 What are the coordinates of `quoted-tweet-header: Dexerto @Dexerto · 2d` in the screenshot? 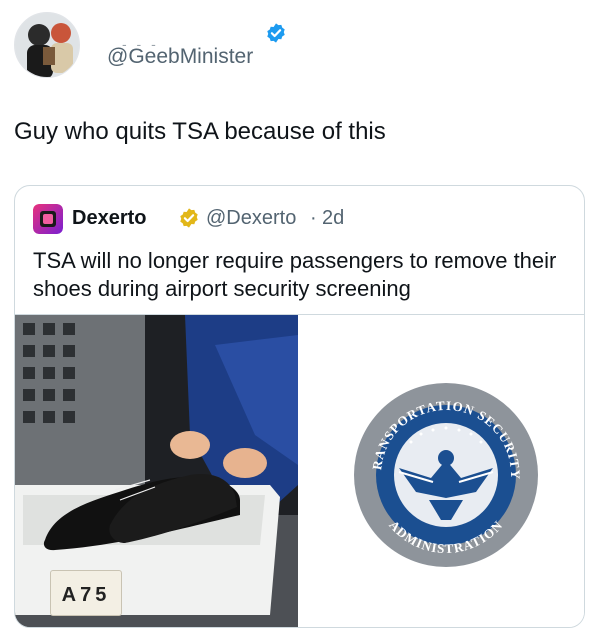 It's located at (303, 219).